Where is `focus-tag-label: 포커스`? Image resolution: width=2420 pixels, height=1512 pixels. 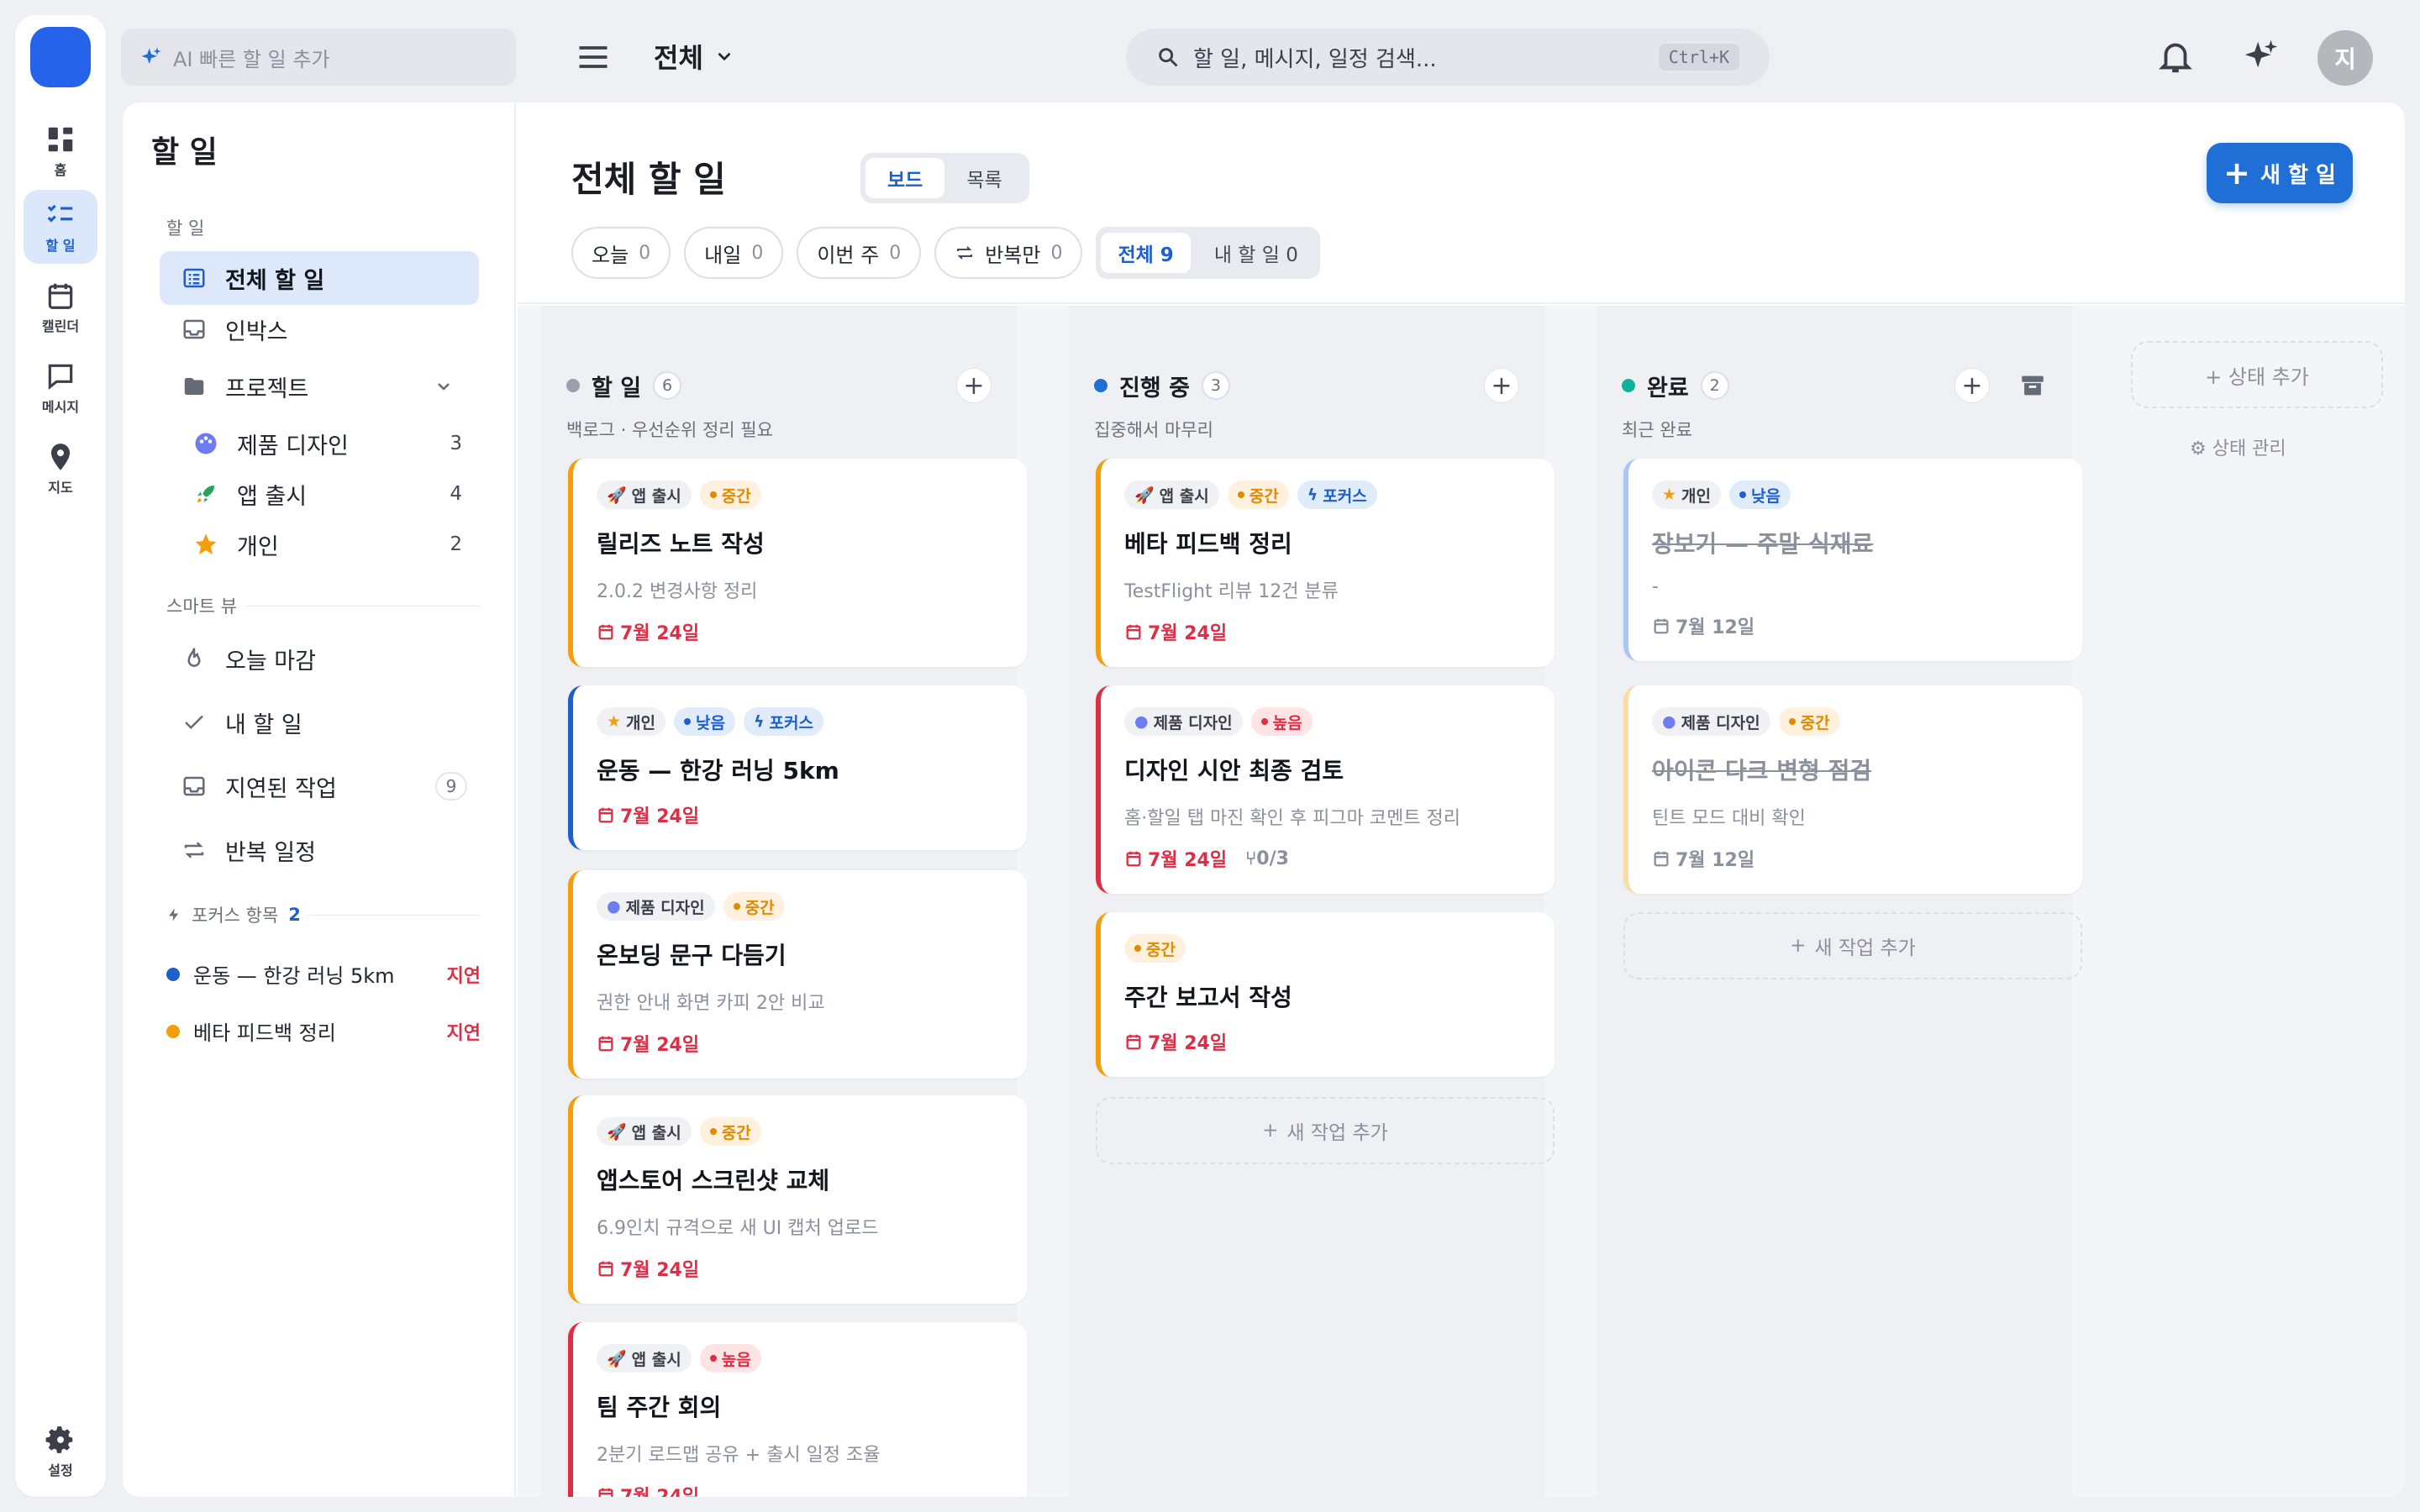
focus-tag-label: 포커스 is located at coordinates (791, 722).